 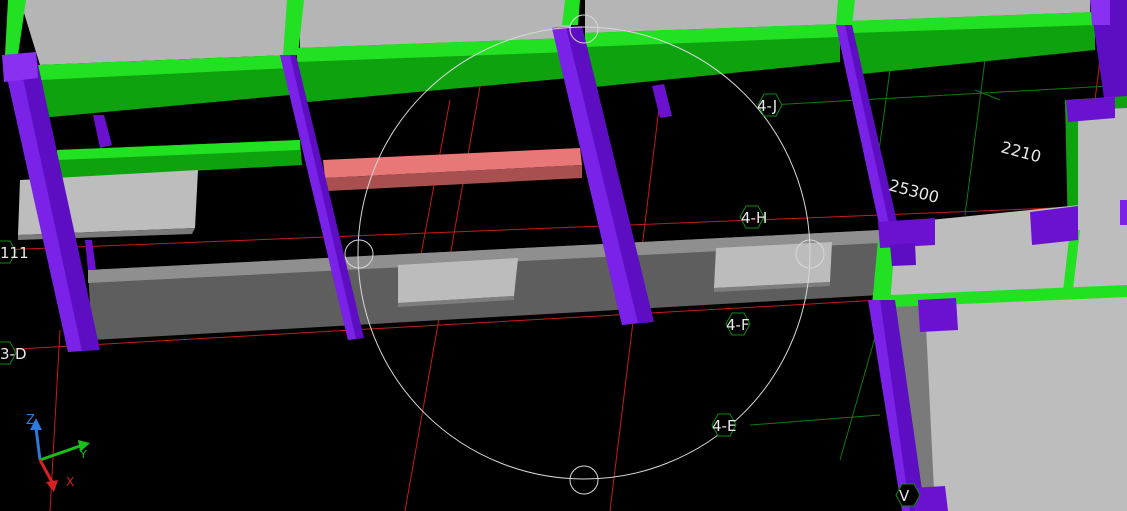 I want to click on axis-label-y: Y, so click(x=83, y=454).